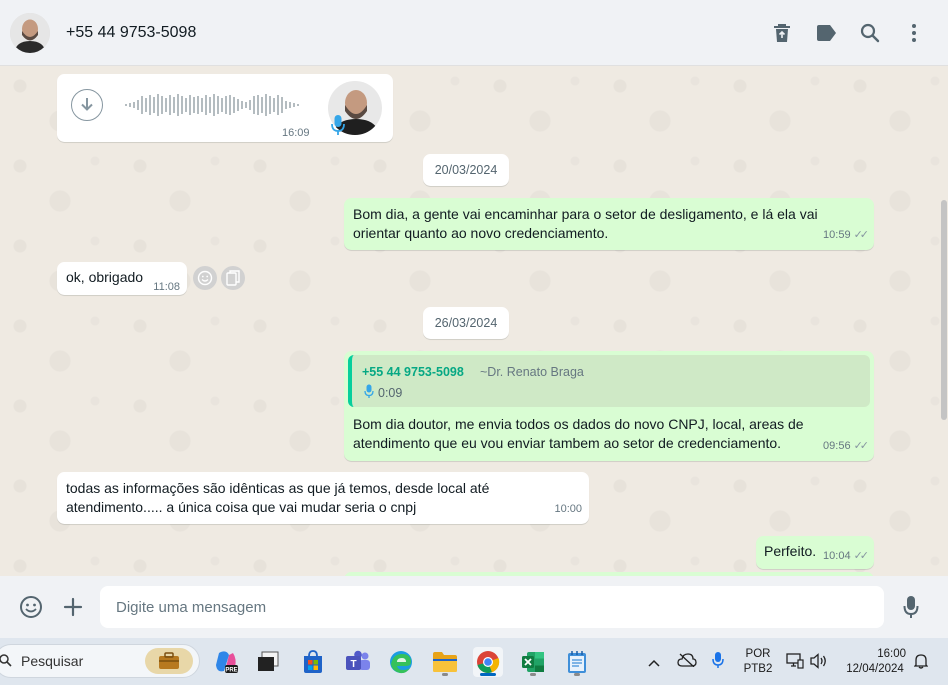 Image resolution: width=948 pixels, height=685 pixels. I want to click on voice-mic-icon, so click(338, 125).